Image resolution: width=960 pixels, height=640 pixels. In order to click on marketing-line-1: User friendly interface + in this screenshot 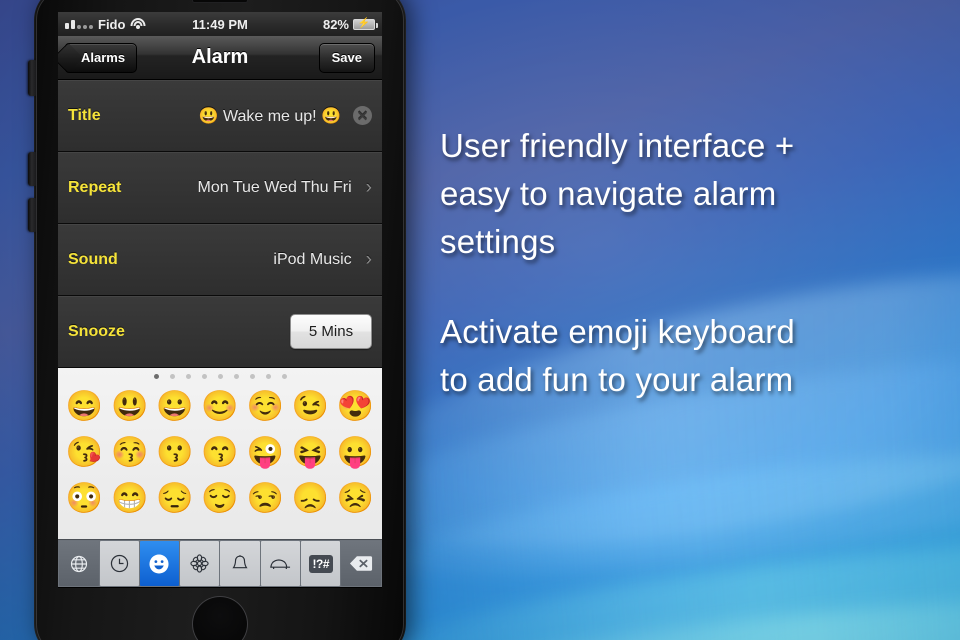, I will do `click(617, 145)`.